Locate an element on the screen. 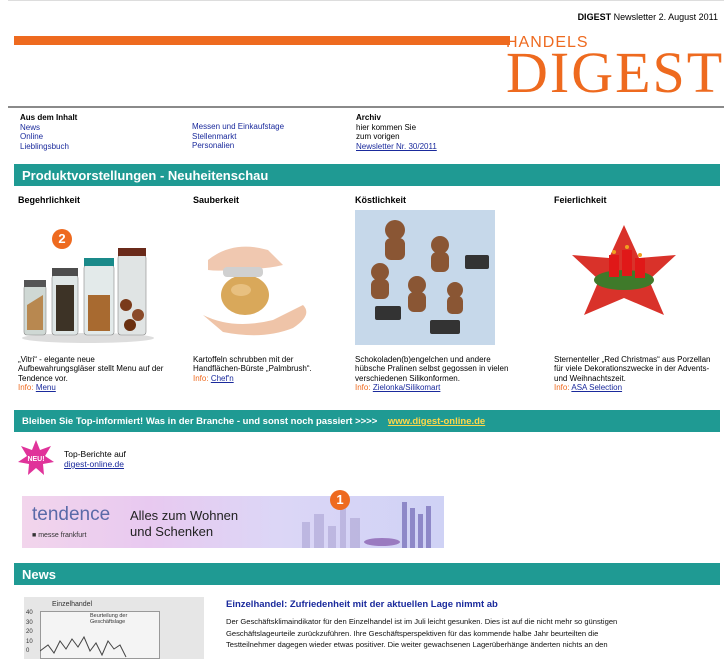  banner-skyline-icon is located at coordinates (366, 525).